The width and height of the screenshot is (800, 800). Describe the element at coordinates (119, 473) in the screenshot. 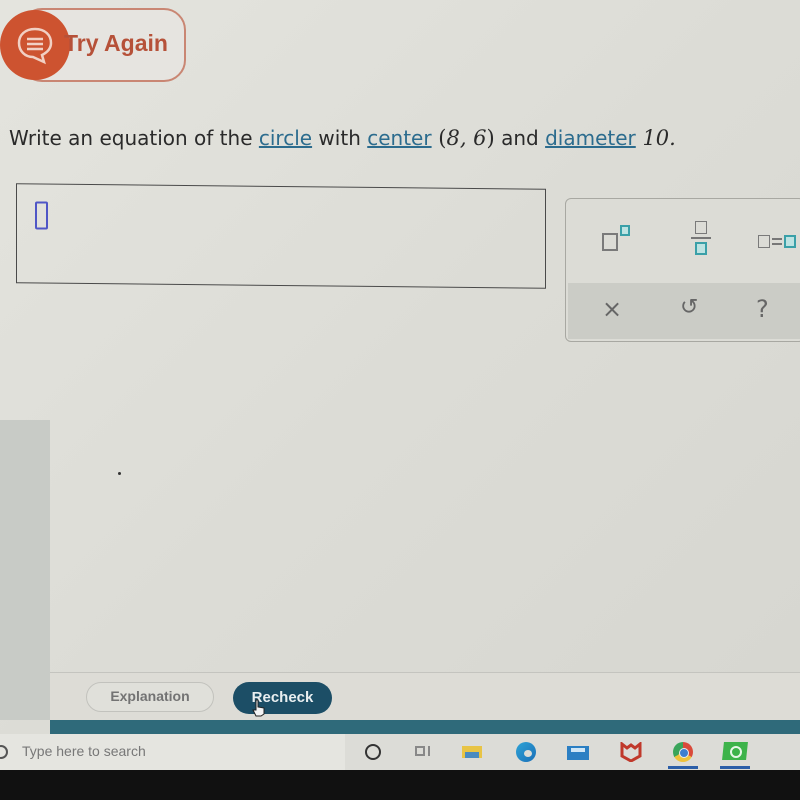

I see `stray-dot` at that location.